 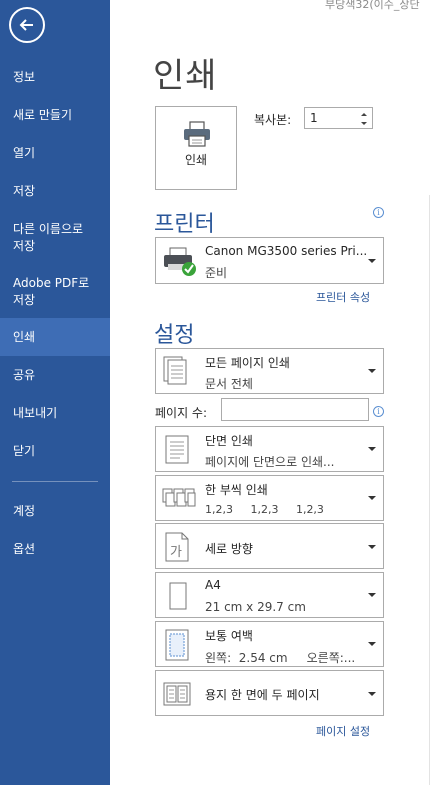 I want to click on margins-icon, so click(x=177, y=645).